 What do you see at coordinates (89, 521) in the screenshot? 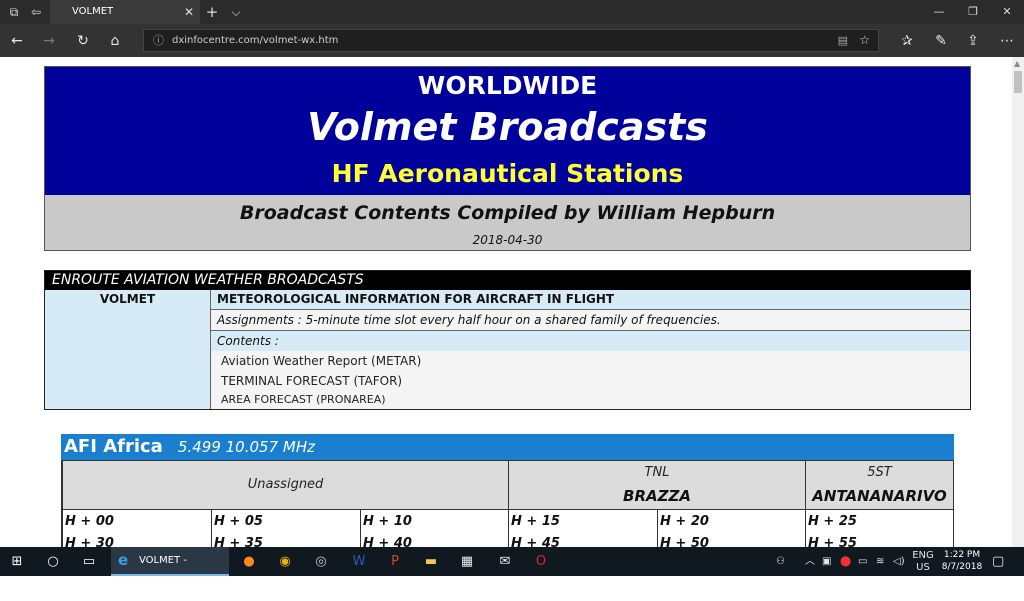
I see `time-slot: H + 00` at bounding box center [89, 521].